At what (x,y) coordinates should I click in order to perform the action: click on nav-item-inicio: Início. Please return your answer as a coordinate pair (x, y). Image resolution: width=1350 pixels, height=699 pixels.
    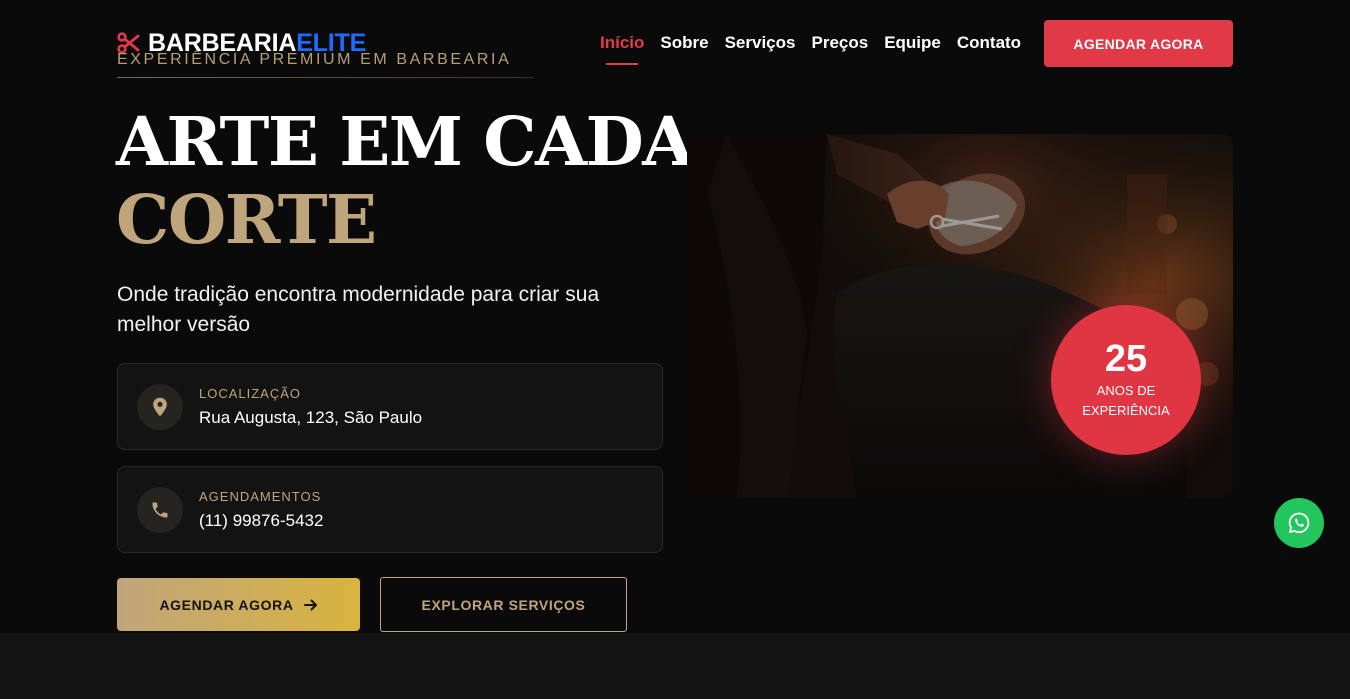
    Looking at the image, I should click on (622, 49).